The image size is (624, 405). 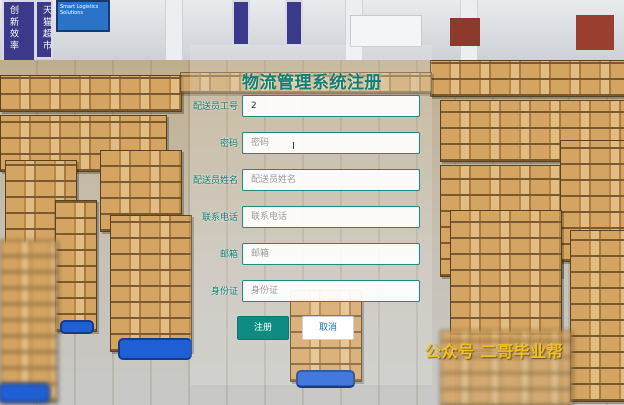 What do you see at coordinates (331, 180) in the screenshot?
I see `courier-name-input` at bounding box center [331, 180].